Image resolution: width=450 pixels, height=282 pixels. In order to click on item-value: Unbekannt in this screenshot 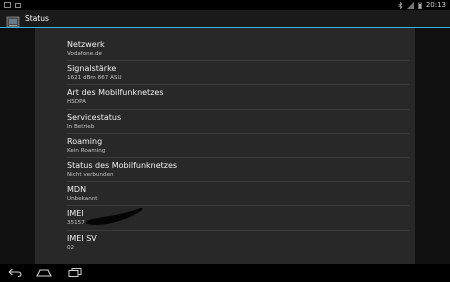, I will do `click(82, 199)`.